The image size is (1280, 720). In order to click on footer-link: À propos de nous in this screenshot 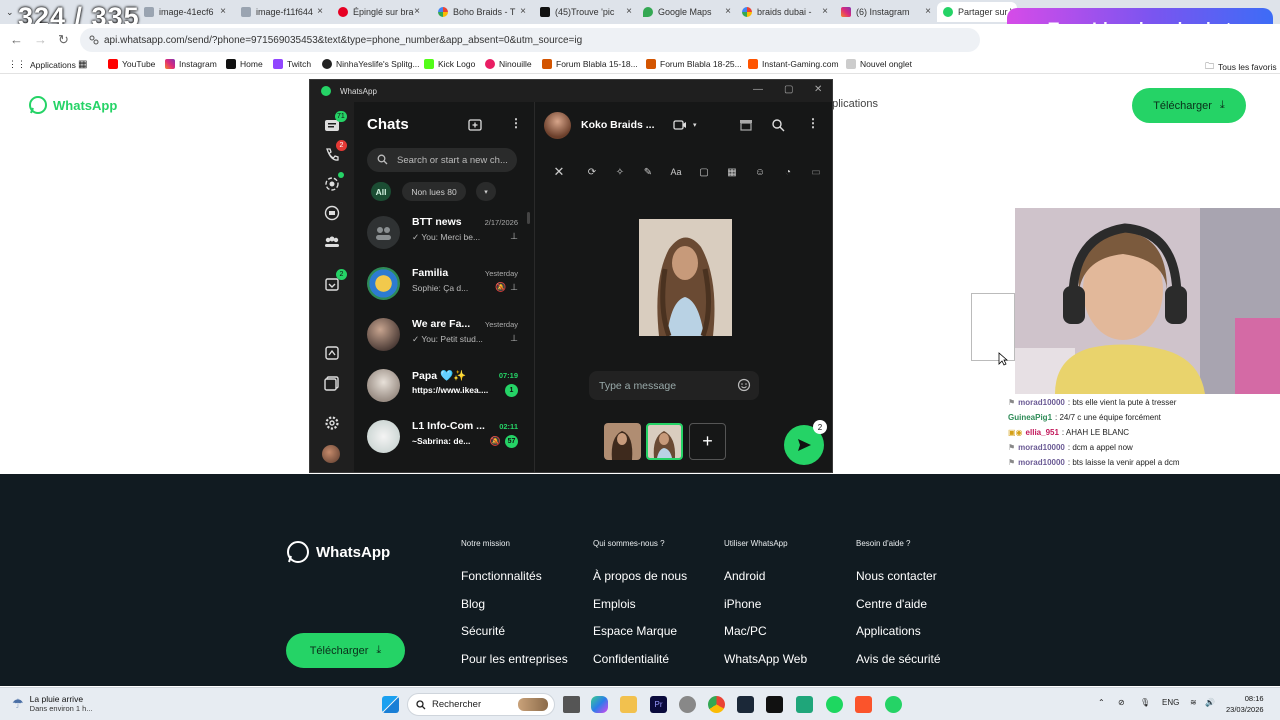, I will do `click(640, 583)`.